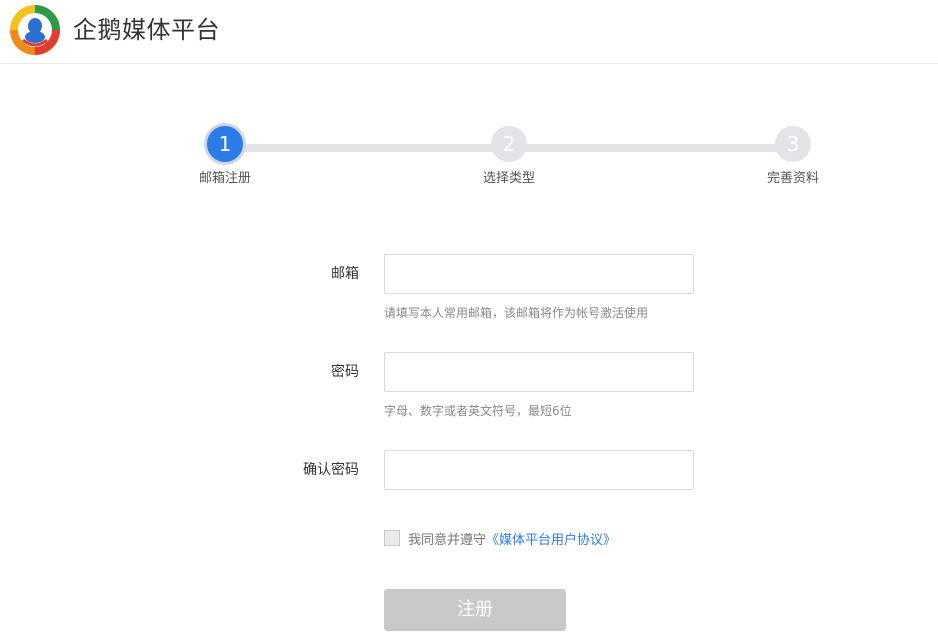 This screenshot has height=644, width=938. Describe the element at coordinates (392, 538) in the screenshot. I see `agreement-checkbox` at that location.